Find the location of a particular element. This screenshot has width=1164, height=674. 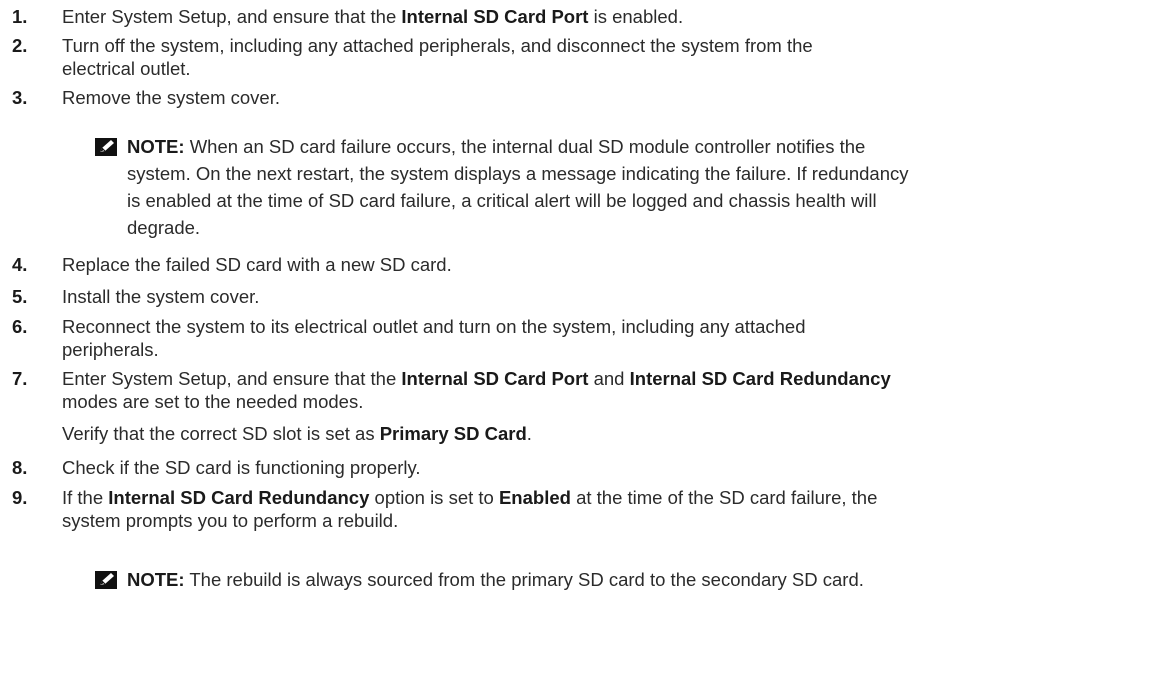

step-number: 9. is located at coordinates (20, 497).